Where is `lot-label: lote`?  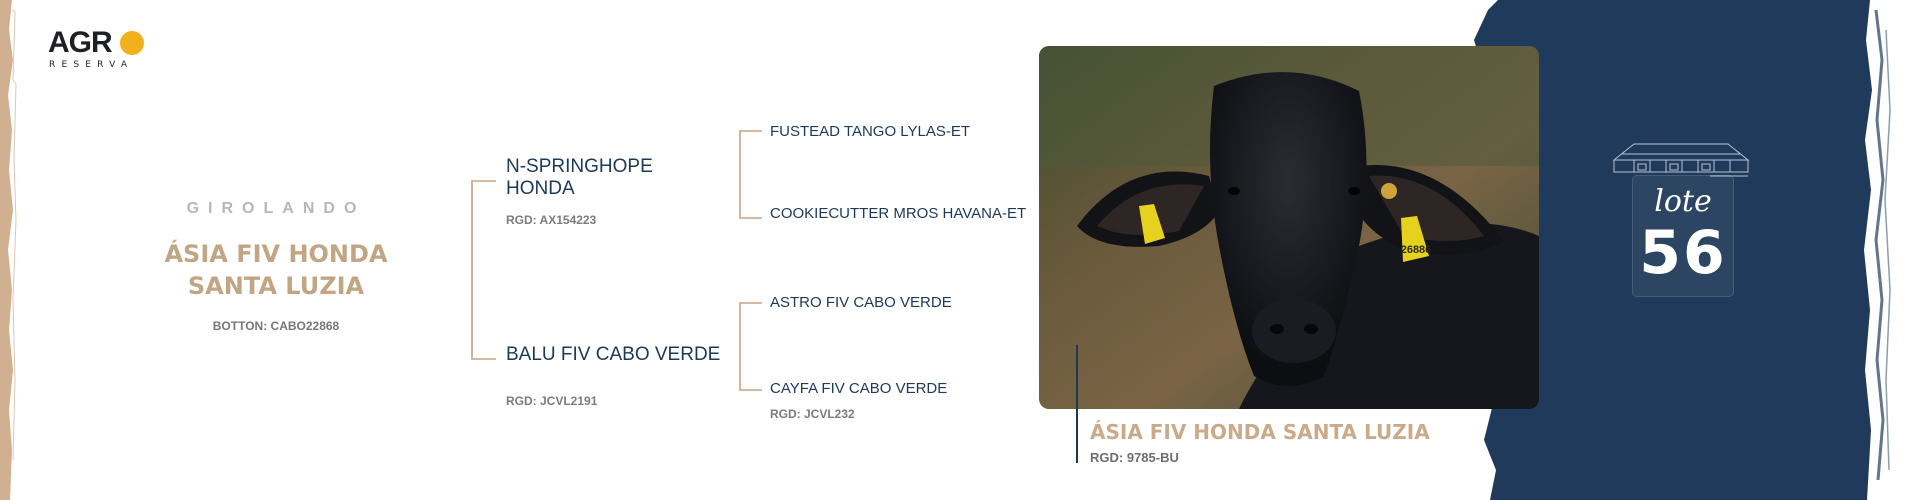 lot-label: lote is located at coordinates (1683, 201).